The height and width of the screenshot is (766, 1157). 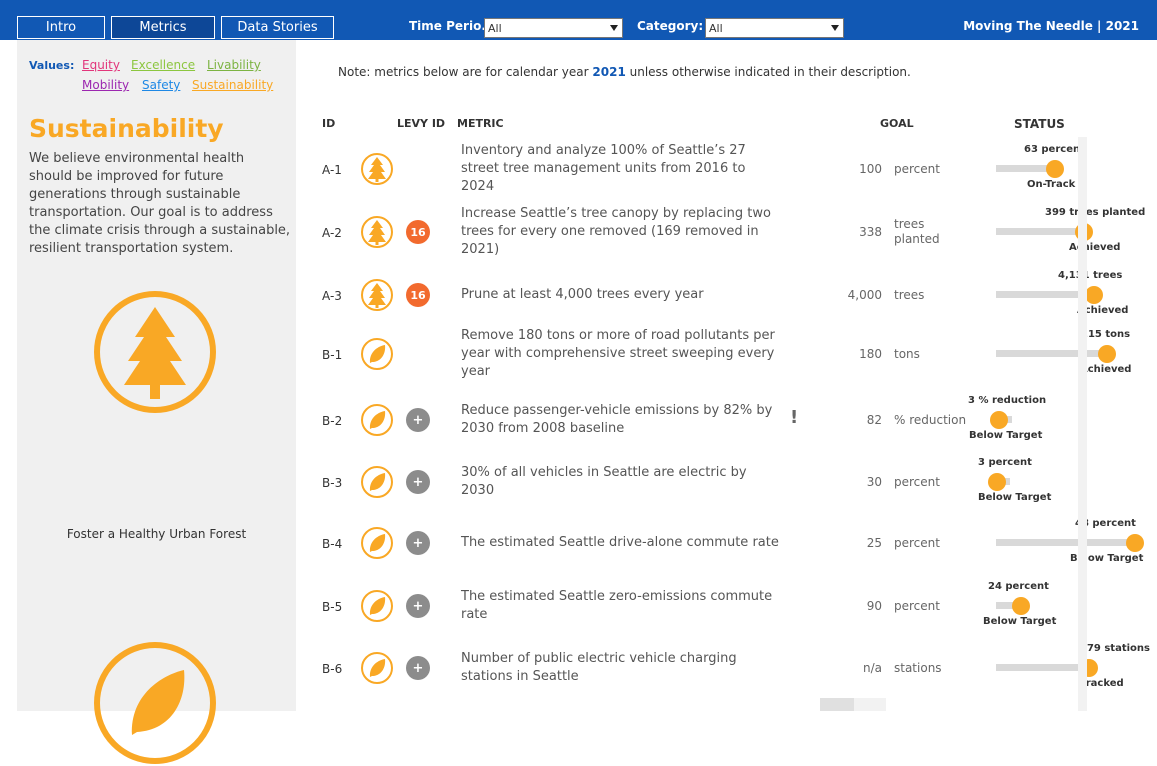 What do you see at coordinates (332, 355) in the screenshot?
I see `row-id: B-1` at bounding box center [332, 355].